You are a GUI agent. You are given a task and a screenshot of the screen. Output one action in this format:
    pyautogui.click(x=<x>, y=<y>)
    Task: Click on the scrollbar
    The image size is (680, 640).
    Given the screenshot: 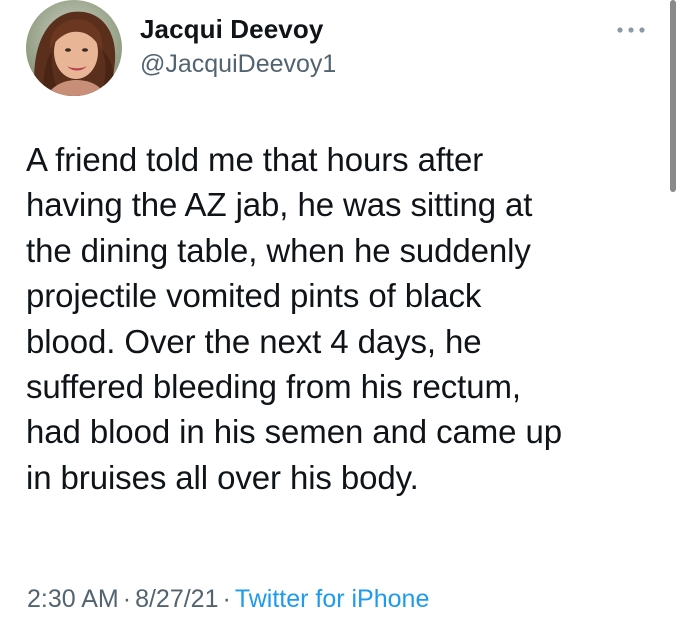 What is the action you would take?
    pyautogui.click(x=673, y=96)
    